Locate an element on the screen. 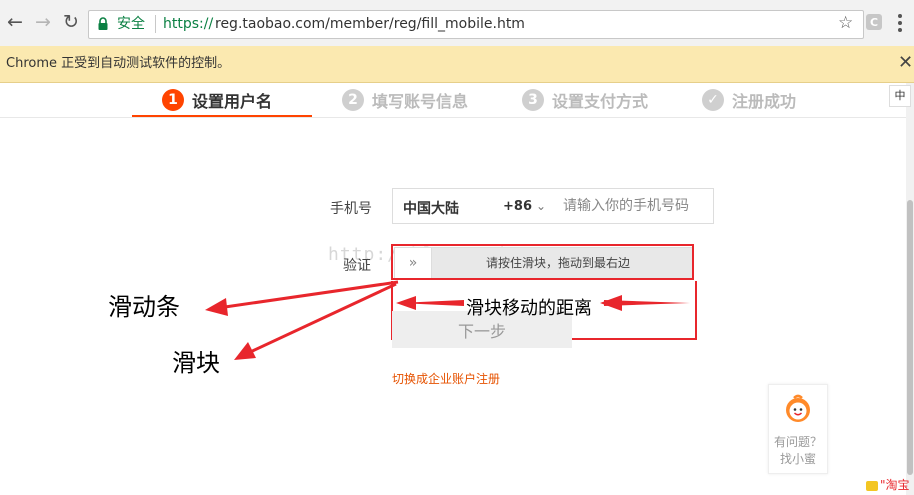  taobao-badge-text: "淘宝 is located at coordinates (895, 485).